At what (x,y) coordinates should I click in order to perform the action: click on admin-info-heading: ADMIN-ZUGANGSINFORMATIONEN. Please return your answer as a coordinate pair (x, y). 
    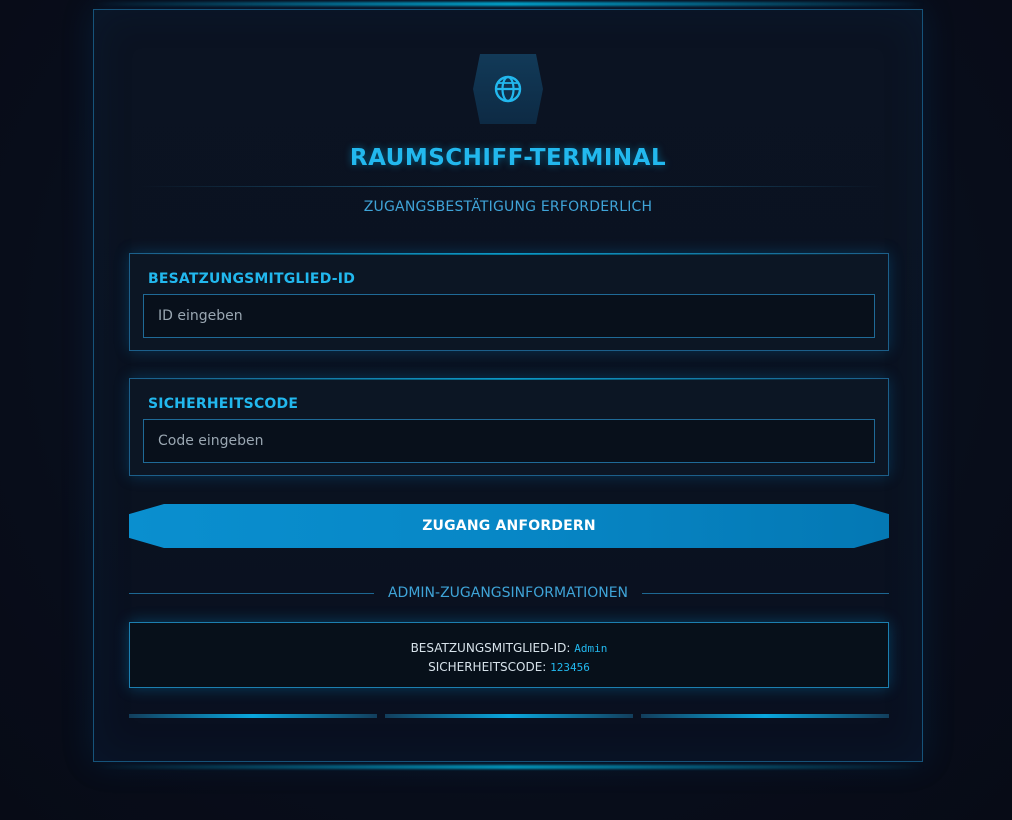
    Looking at the image, I should click on (508, 593).